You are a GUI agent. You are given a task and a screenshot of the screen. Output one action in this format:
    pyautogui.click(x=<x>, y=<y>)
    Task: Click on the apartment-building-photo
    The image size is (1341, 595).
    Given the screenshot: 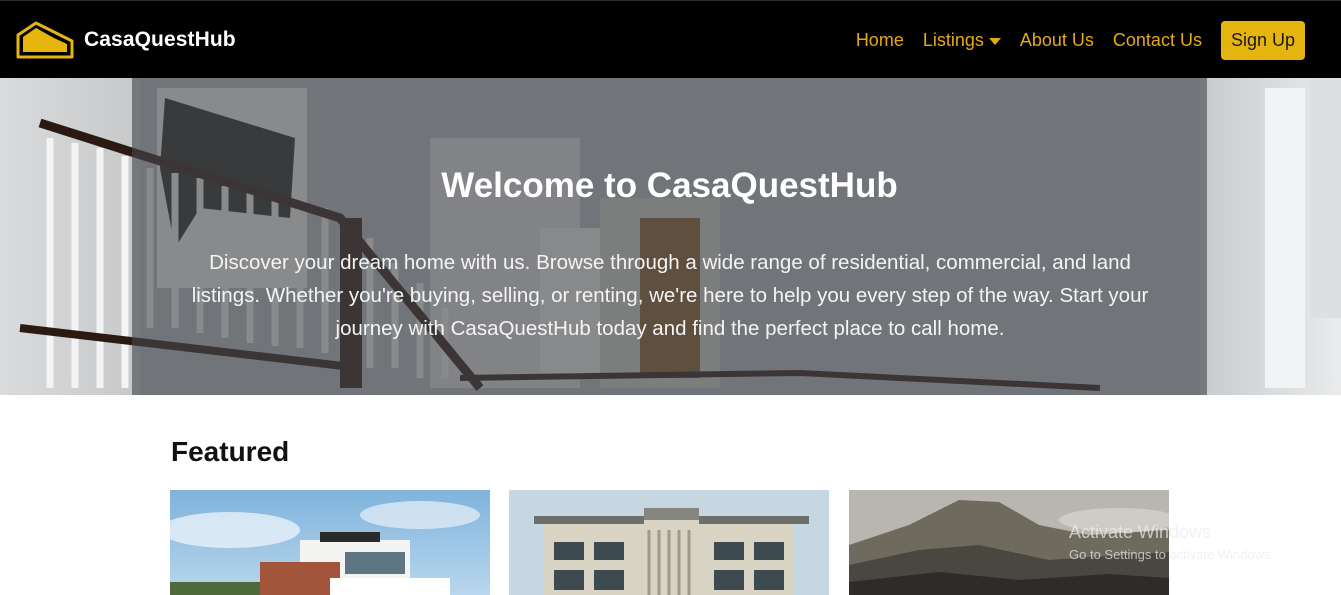 What is the action you would take?
    pyautogui.click(x=669, y=542)
    